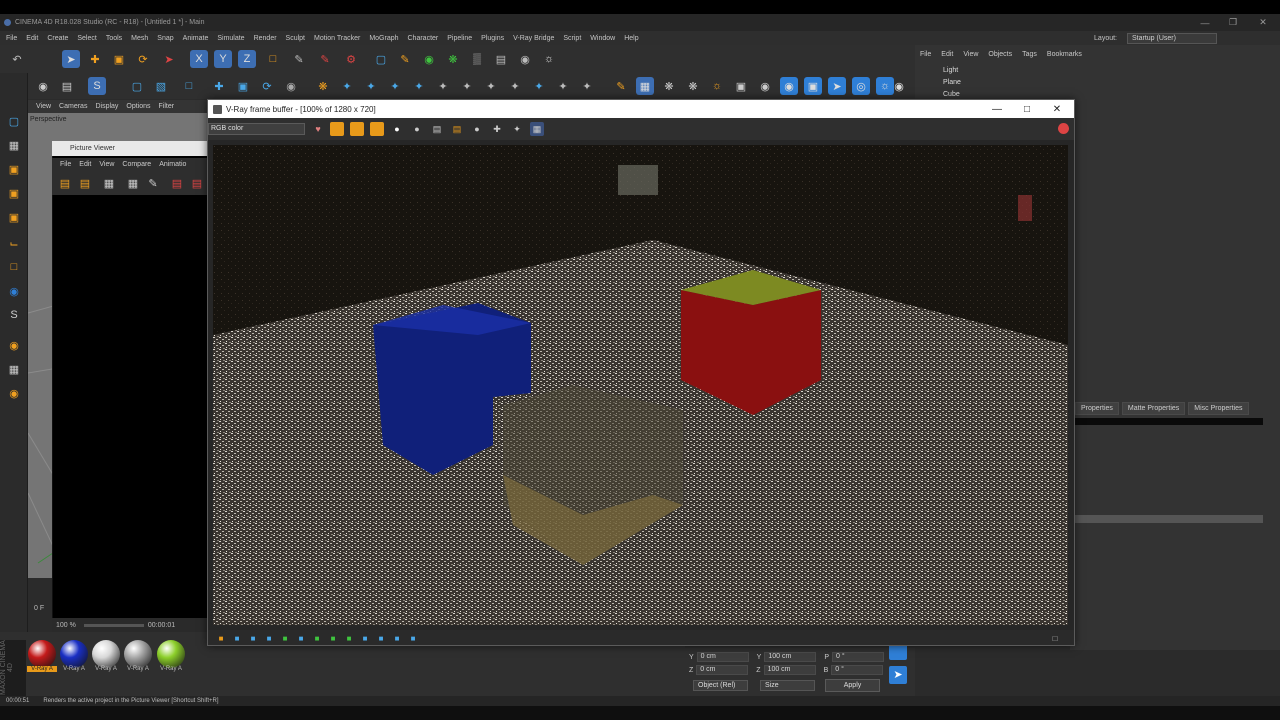  Describe the element at coordinates (161, 86) in the screenshot. I see `texture-mode-icon: ▧` at that location.